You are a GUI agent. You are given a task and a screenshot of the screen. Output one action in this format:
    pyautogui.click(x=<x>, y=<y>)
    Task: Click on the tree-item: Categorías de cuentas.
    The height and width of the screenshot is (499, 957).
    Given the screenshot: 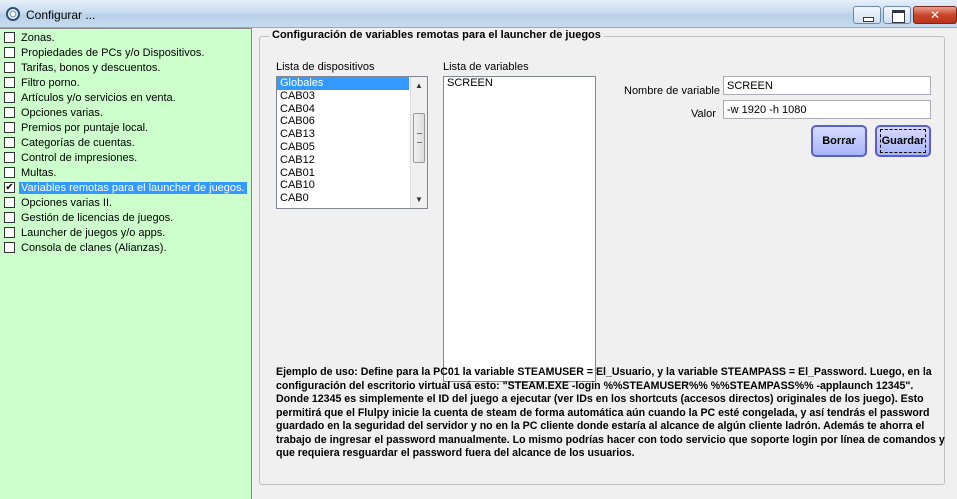 What is the action you would take?
    pyautogui.click(x=127, y=142)
    